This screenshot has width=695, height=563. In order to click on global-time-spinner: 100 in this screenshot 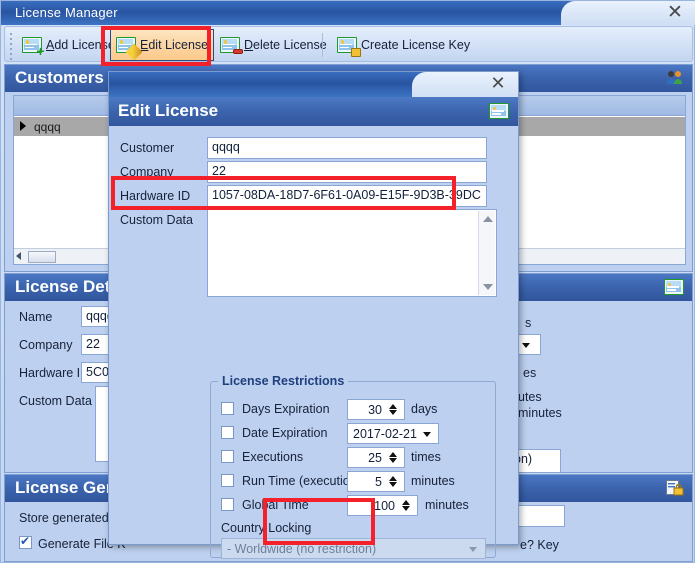, I will do `click(382, 505)`.